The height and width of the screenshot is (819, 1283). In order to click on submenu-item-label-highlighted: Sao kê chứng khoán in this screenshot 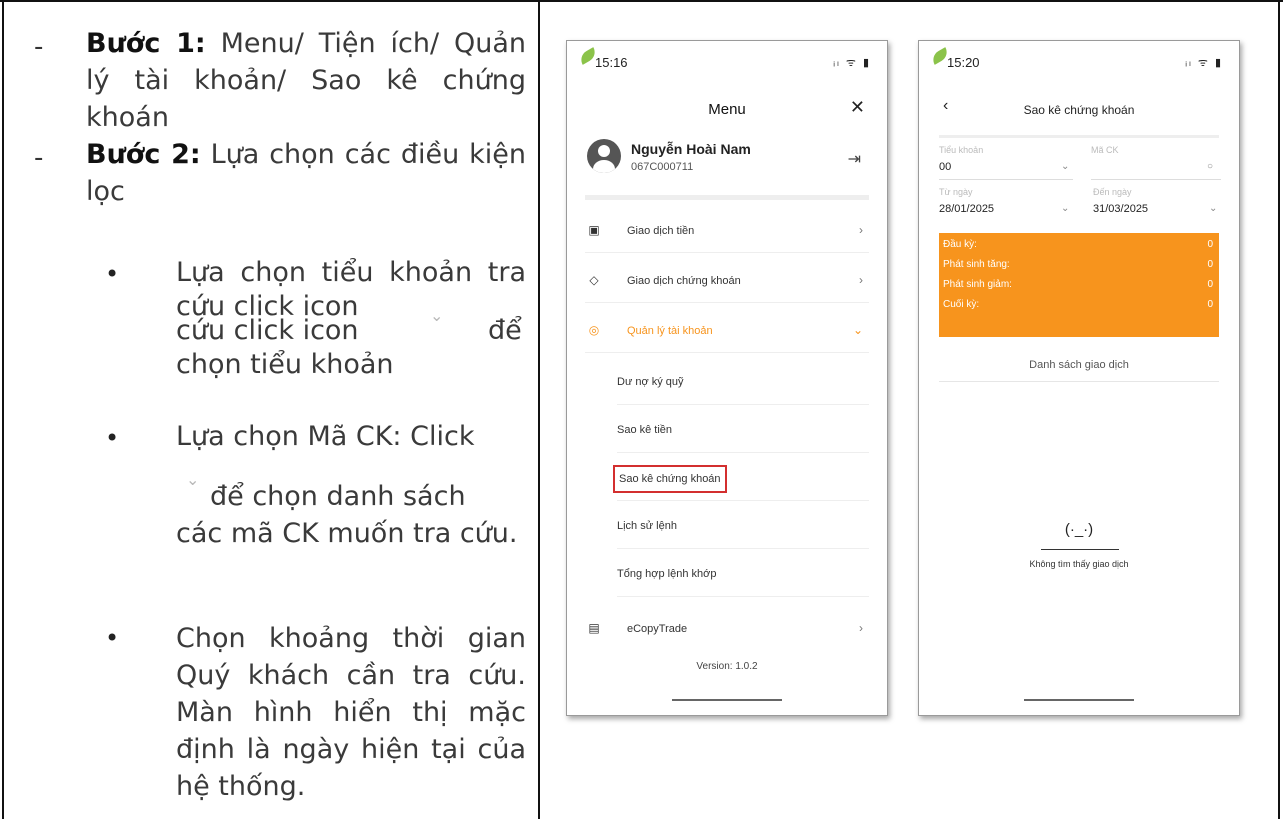, I will do `click(670, 479)`.